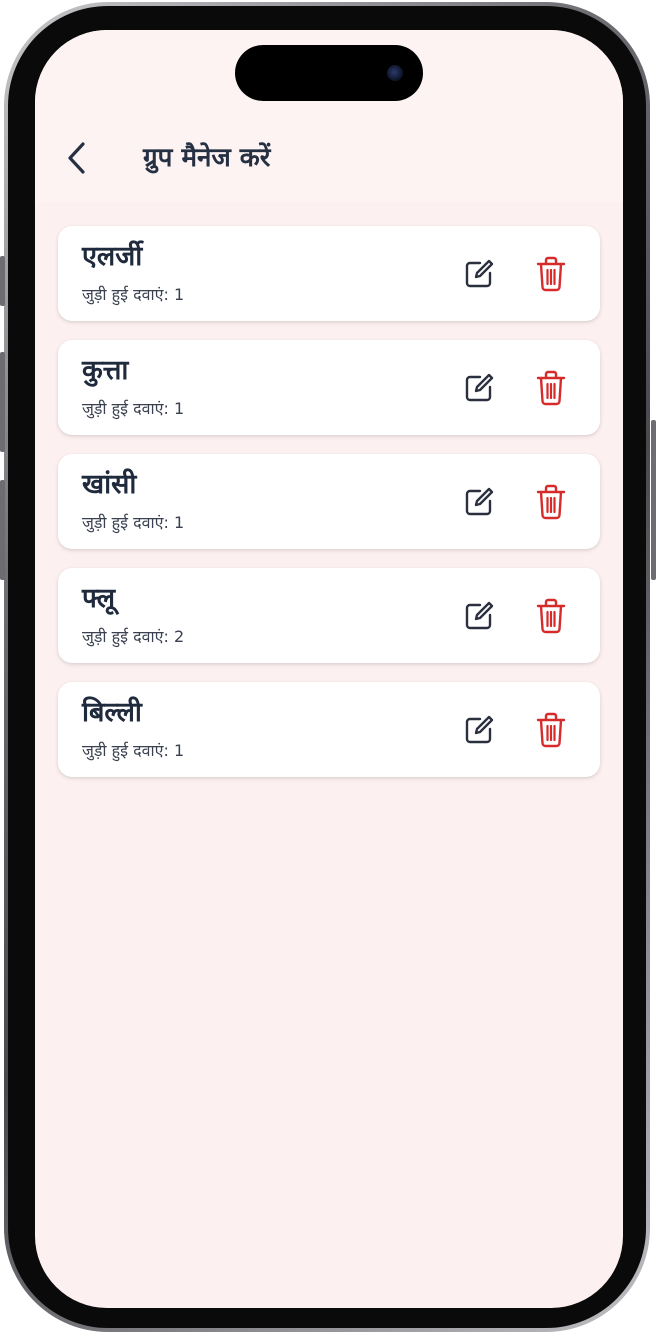  I want to click on group-name: फ्लू, so click(99, 598).